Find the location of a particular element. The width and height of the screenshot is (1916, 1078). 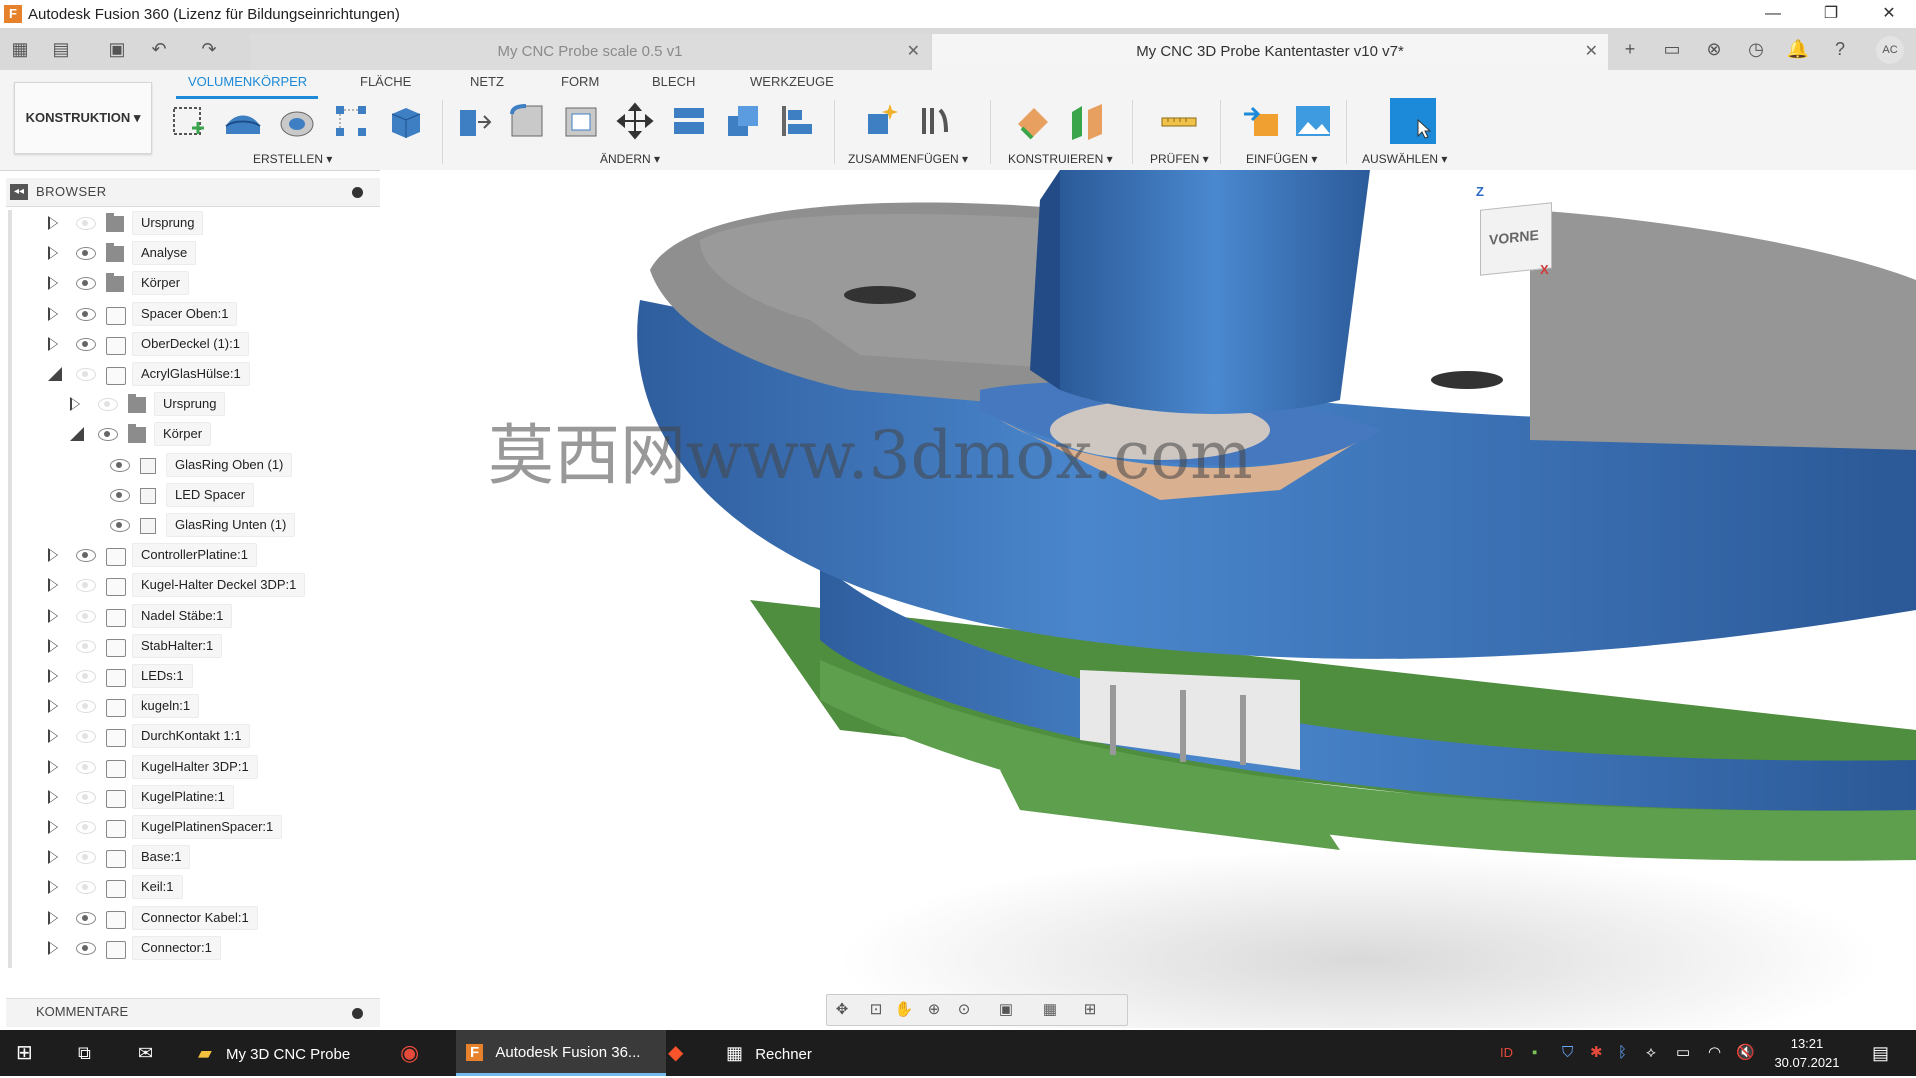

collapse-panel-icon: ◂◂ is located at coordinates (19, 192).